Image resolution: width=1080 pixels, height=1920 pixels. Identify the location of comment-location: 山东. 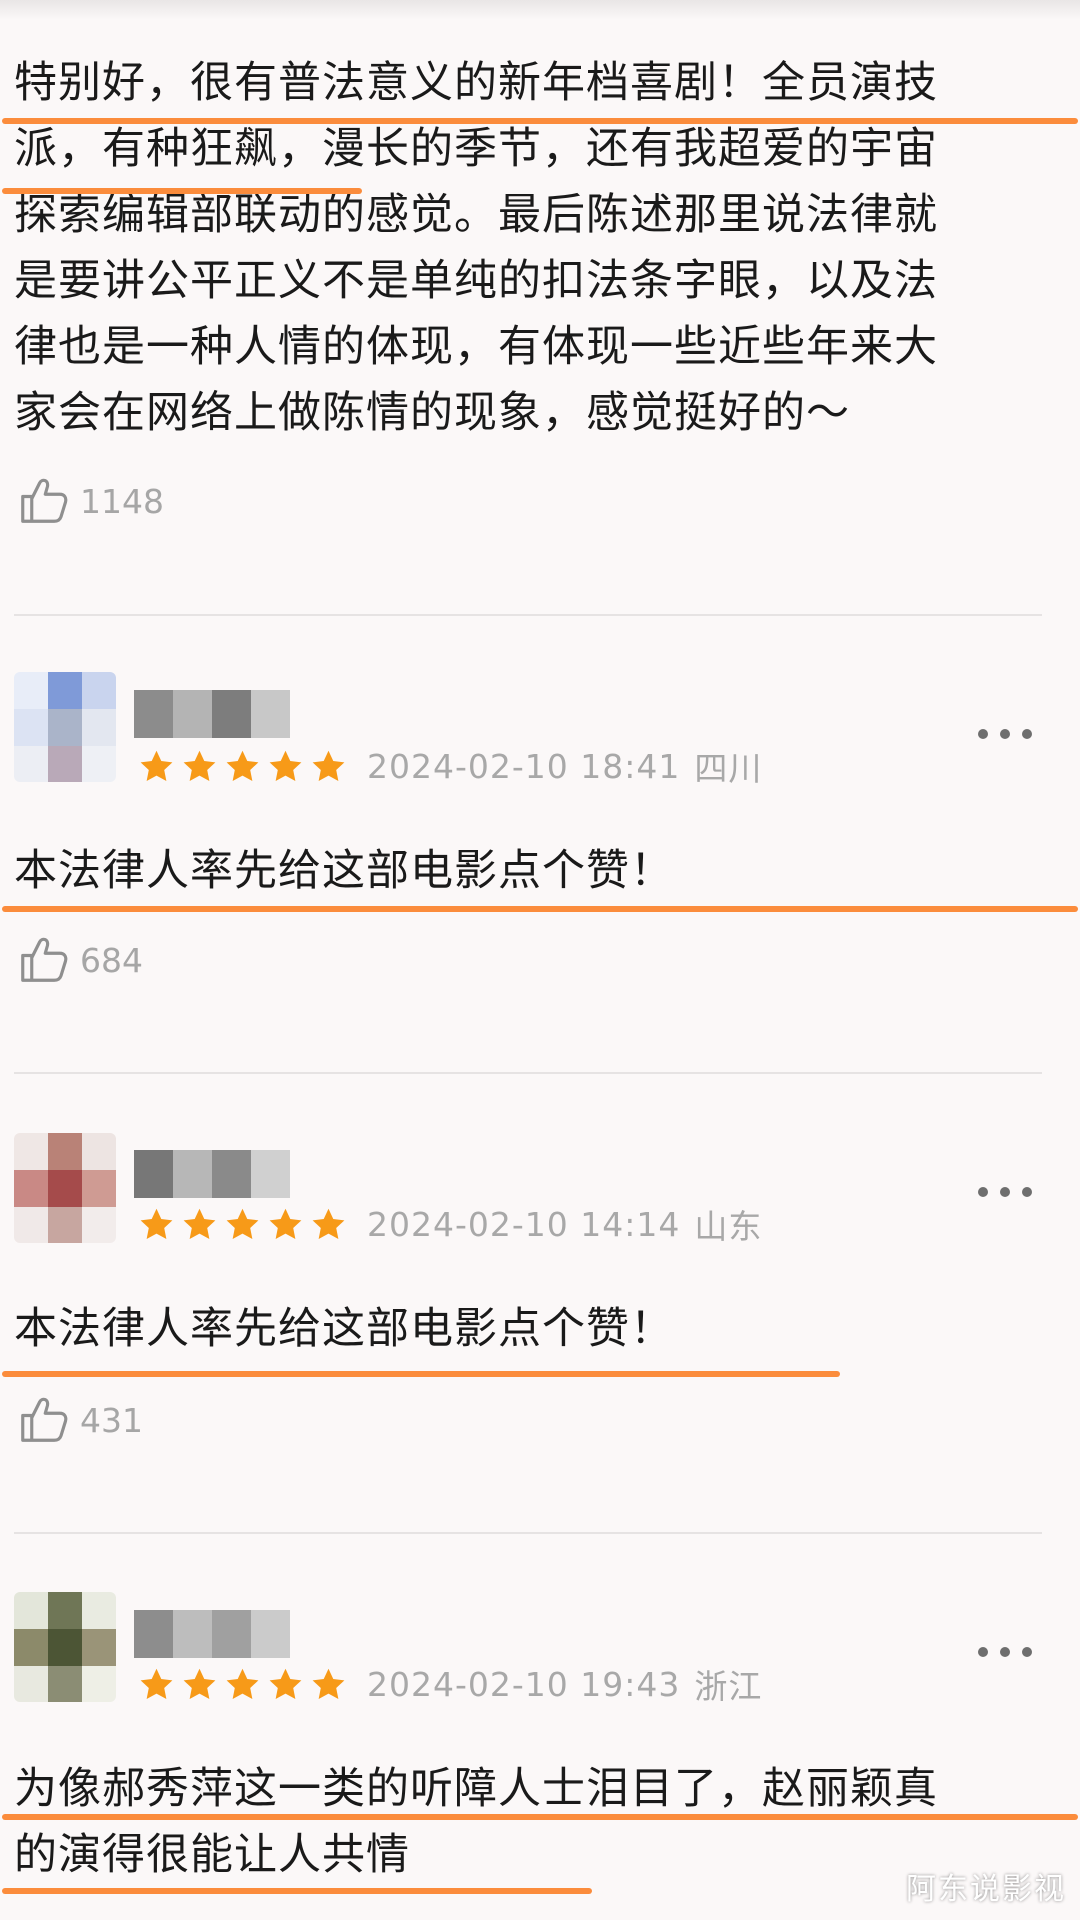
(728, 1226).